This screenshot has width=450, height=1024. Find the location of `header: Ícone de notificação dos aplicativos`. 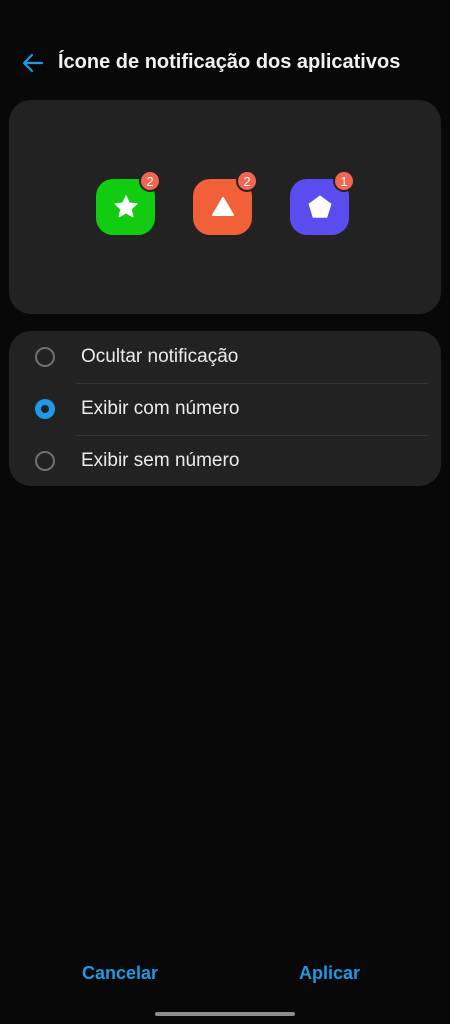

header: Ícone de notificação dos aplicativos is located at coordinates (225, 63).